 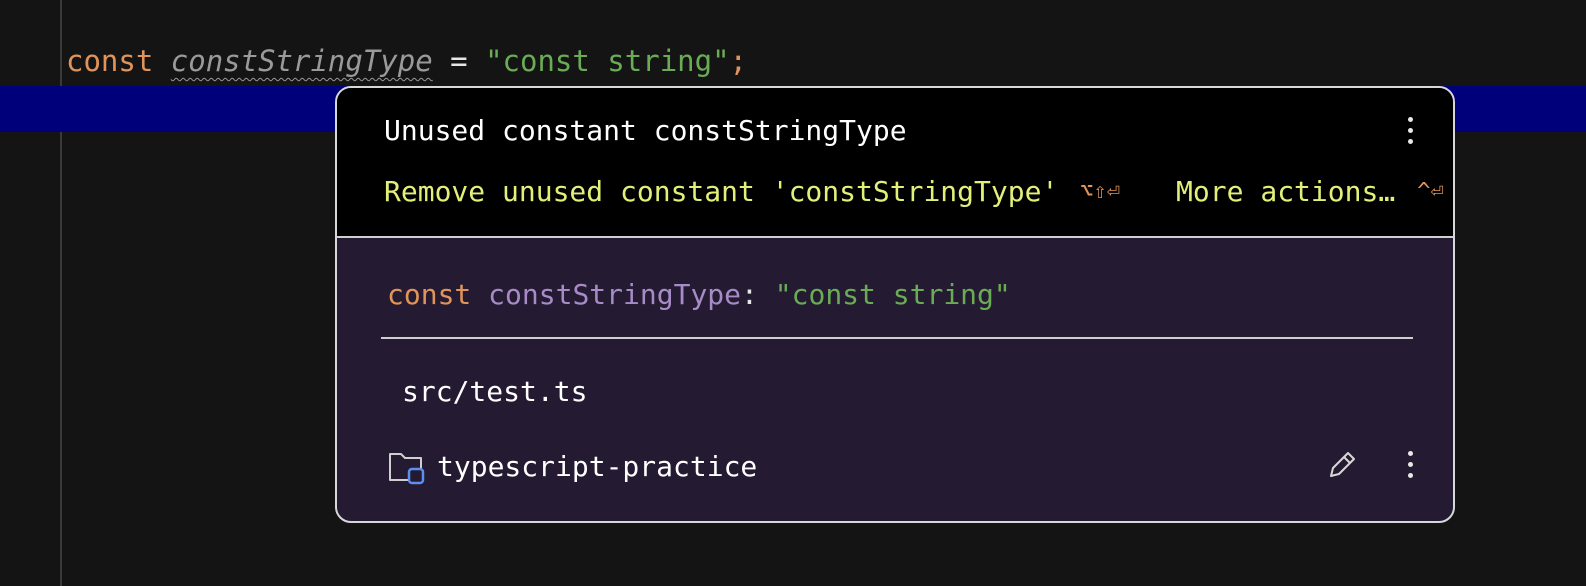 I want to click on project-name: typescript-practice, so click(x=597, y=466).